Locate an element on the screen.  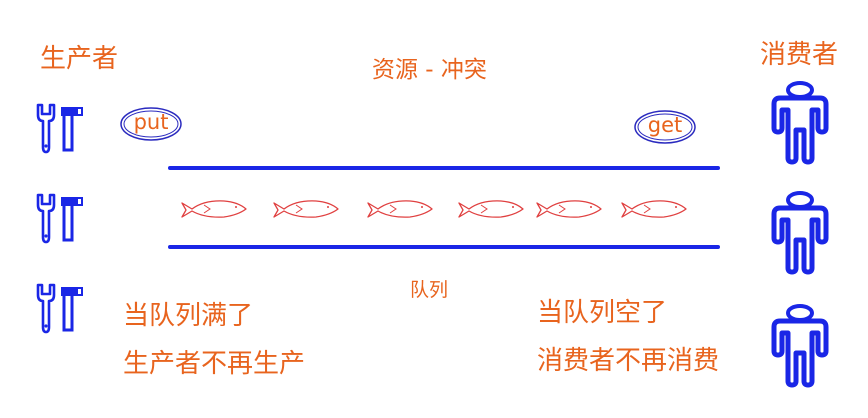
get-label: get is located at coordinates (665, 125).